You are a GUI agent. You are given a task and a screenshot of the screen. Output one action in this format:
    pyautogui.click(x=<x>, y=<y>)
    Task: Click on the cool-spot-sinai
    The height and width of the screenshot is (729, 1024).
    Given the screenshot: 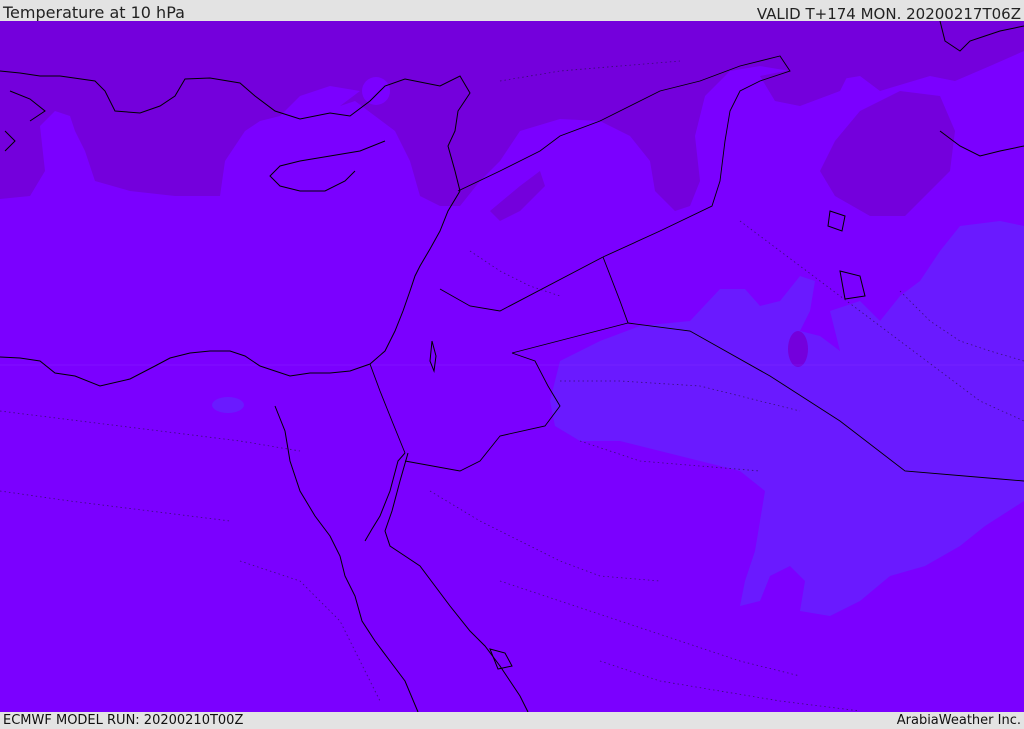 What is the action you would take?
    pyautogui.click(x=228, y=405)
    